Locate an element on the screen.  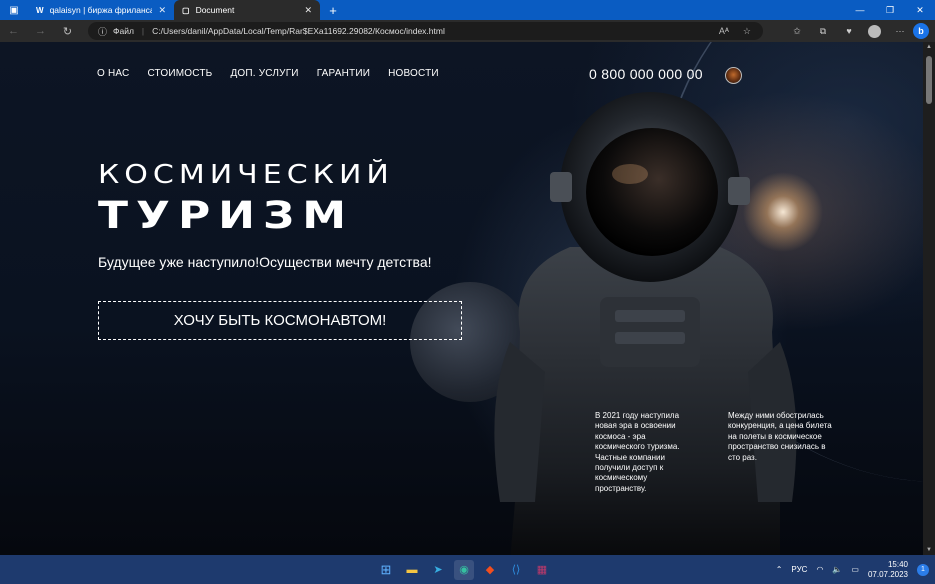
info-icon: ⓘ is located at coordinates (102, 31).